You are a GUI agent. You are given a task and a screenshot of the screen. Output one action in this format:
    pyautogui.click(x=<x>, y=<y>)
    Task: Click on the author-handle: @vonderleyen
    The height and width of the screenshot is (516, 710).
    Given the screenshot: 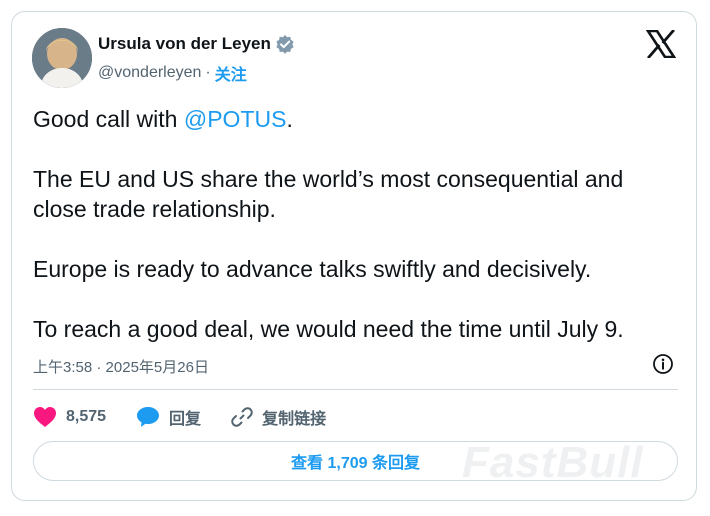 What is the action you would take?
    pyautogui.click(x=149, y=73)
    